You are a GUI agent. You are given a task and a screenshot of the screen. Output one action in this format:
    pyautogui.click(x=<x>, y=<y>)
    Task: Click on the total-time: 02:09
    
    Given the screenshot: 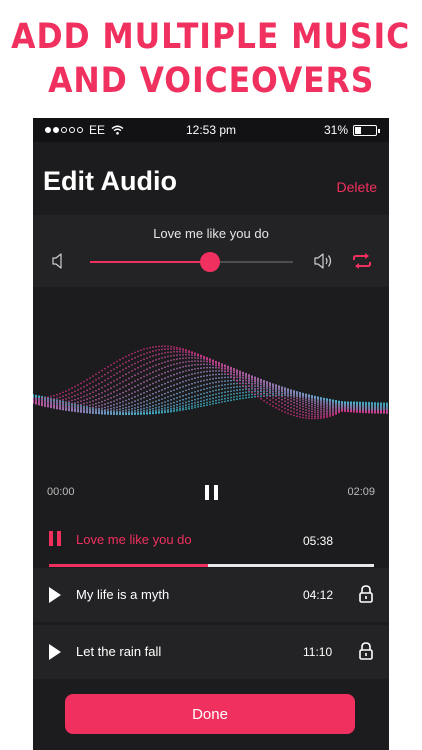 What is the action you would take?
    pyautogui.click(x=361, y=492)
    